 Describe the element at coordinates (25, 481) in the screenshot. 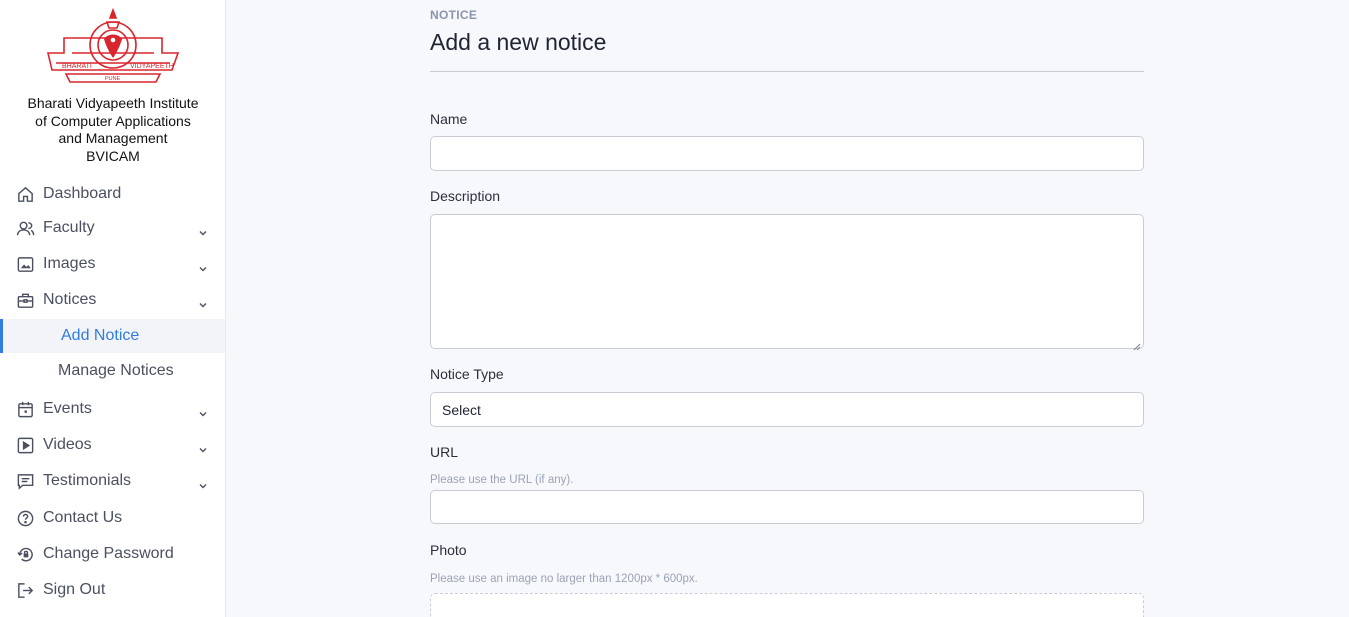

I see `message-icon` at that location.